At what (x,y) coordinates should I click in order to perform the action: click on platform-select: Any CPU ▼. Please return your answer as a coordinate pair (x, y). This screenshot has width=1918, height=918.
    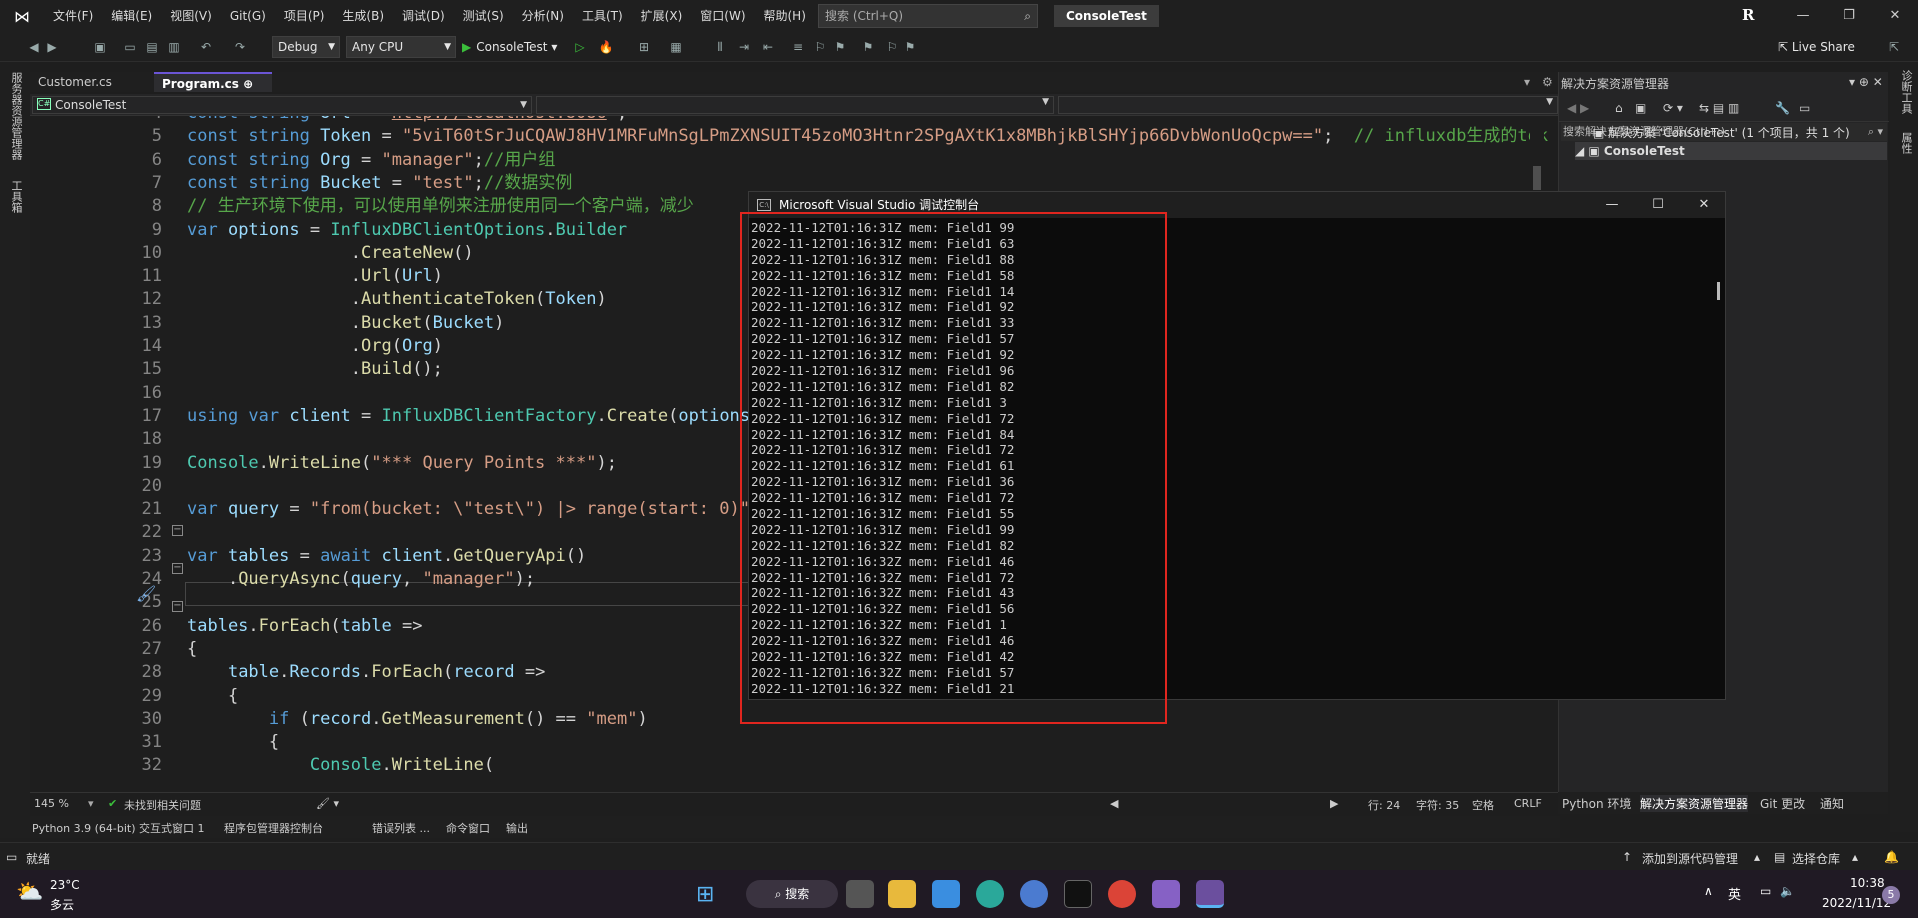
    Looking at the image, I should click on (401, 47).